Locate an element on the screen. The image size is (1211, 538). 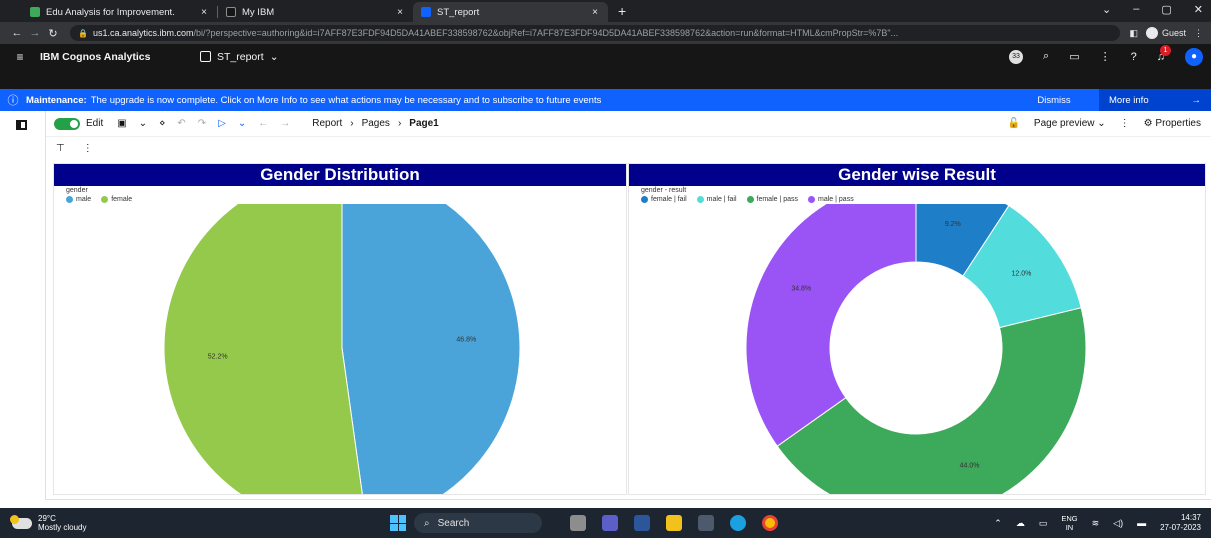
profile-avatar-icon is located at coordinates (1151, 33).